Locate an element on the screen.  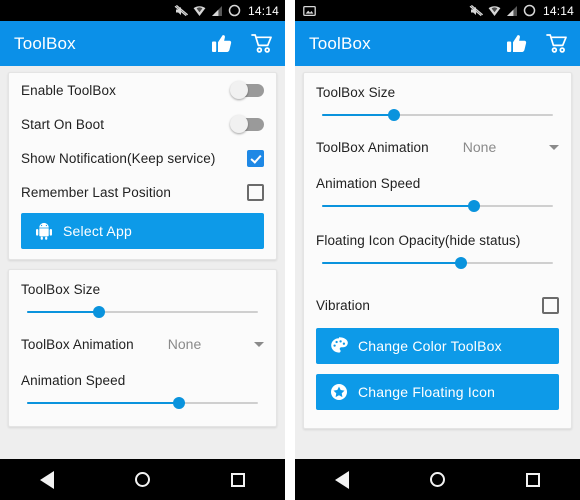
label-floating-icon-opacity: Floating Icon Opacity(hide status) is located at coordinates (418, 240).